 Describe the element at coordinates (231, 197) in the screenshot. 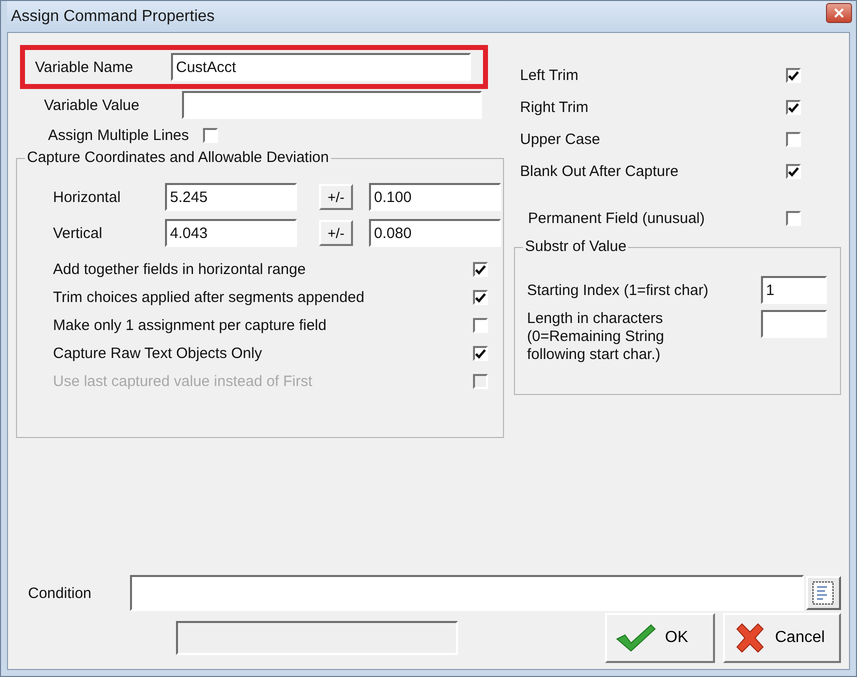

I see `coordinate-field: 5.245` at that location.